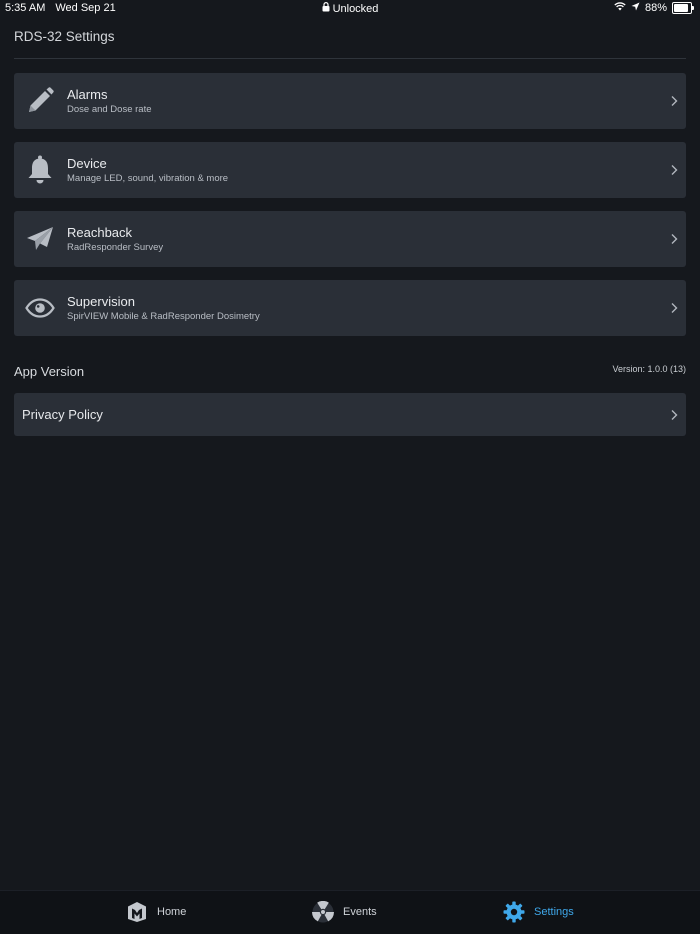  I want to click on battery-icon, so click(683, 8).